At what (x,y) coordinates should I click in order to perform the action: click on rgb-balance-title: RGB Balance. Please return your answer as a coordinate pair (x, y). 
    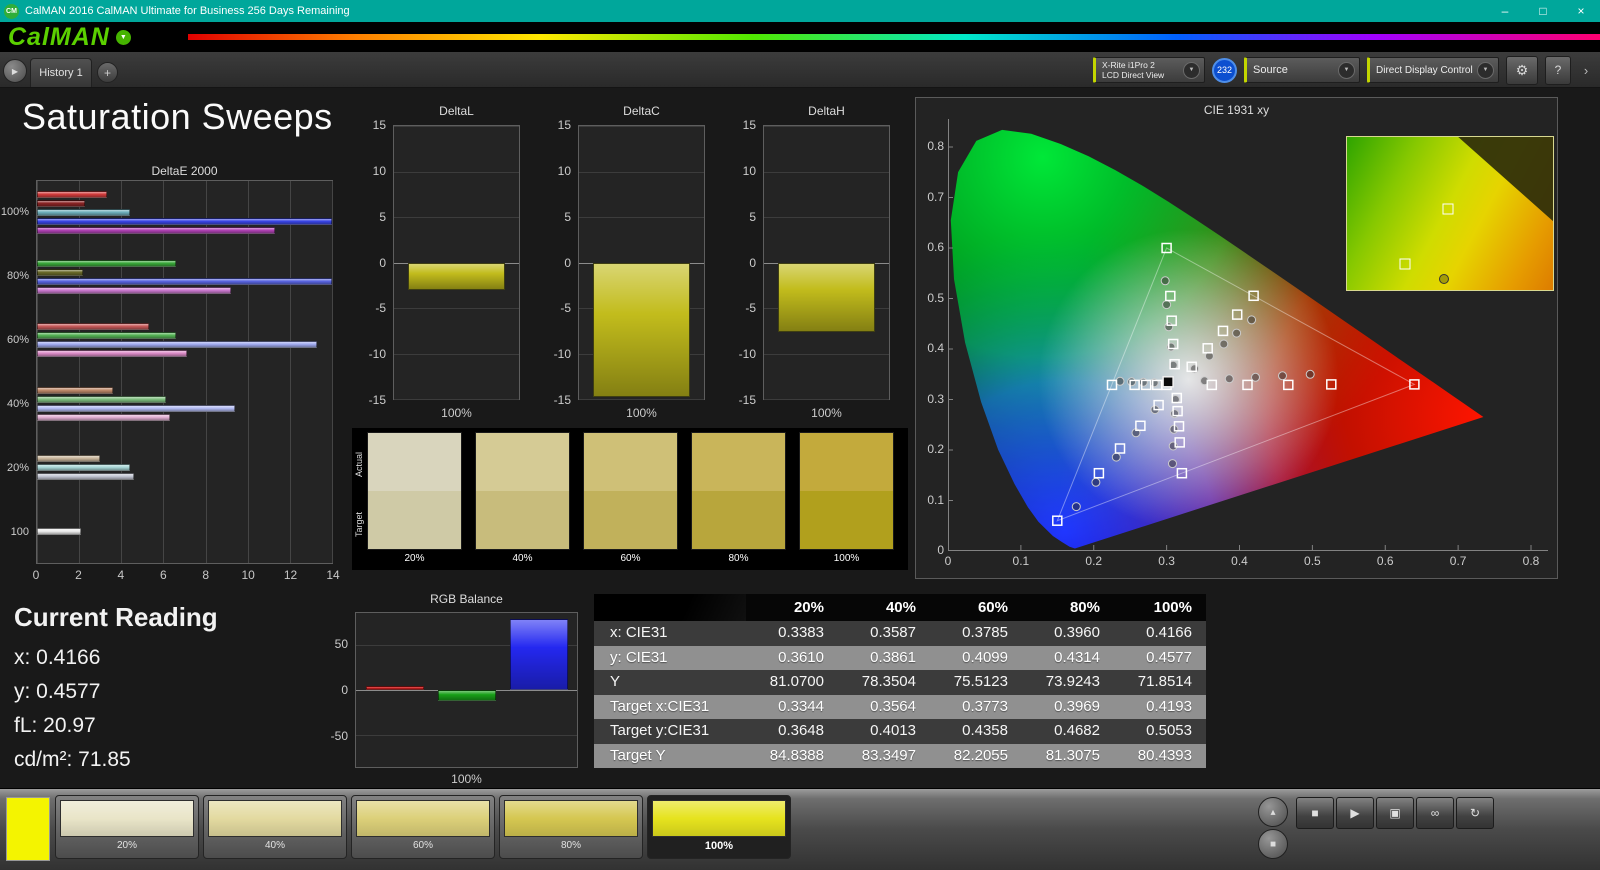
    Looking at the image, I should click on (466, 599).